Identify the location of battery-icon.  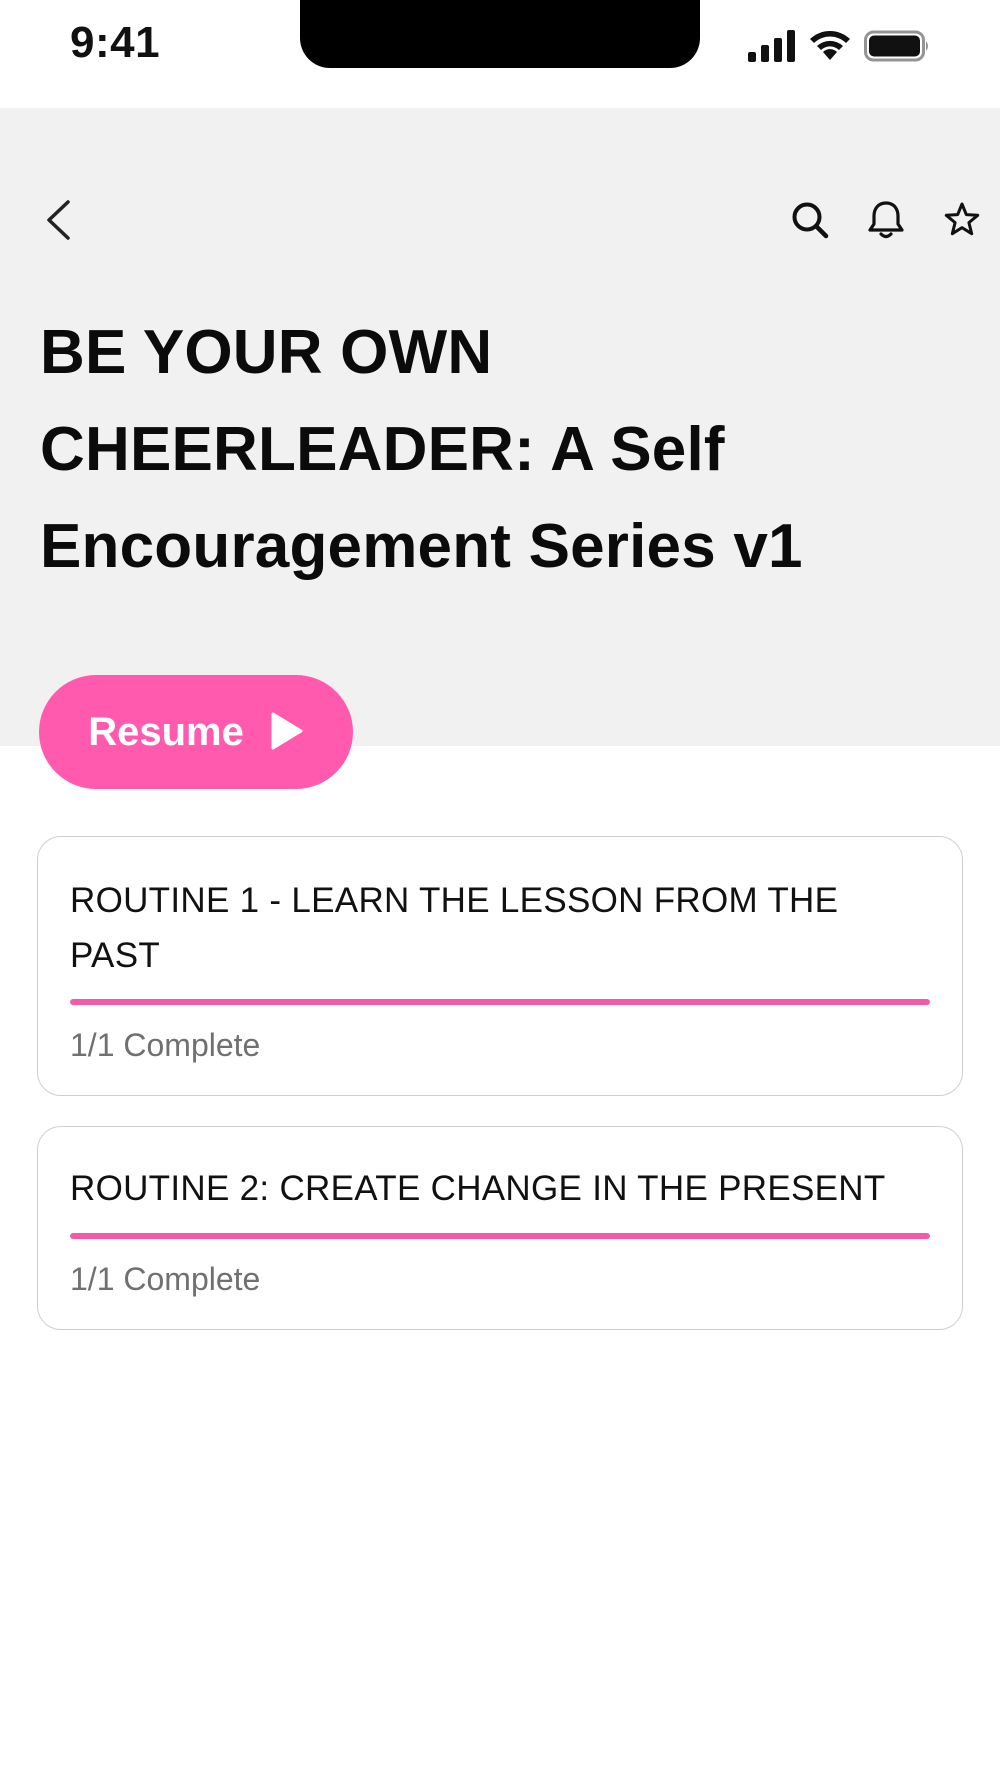
(897, 46).